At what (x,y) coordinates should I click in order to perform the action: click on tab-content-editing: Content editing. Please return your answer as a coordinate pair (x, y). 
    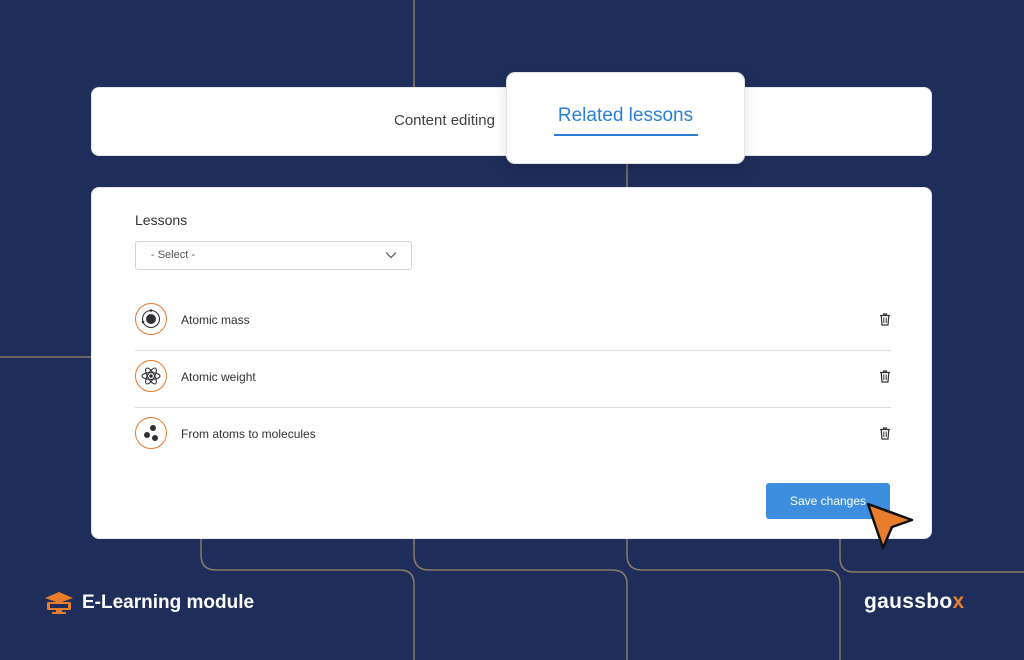
    Looking at the image, I should click on (444, 120).